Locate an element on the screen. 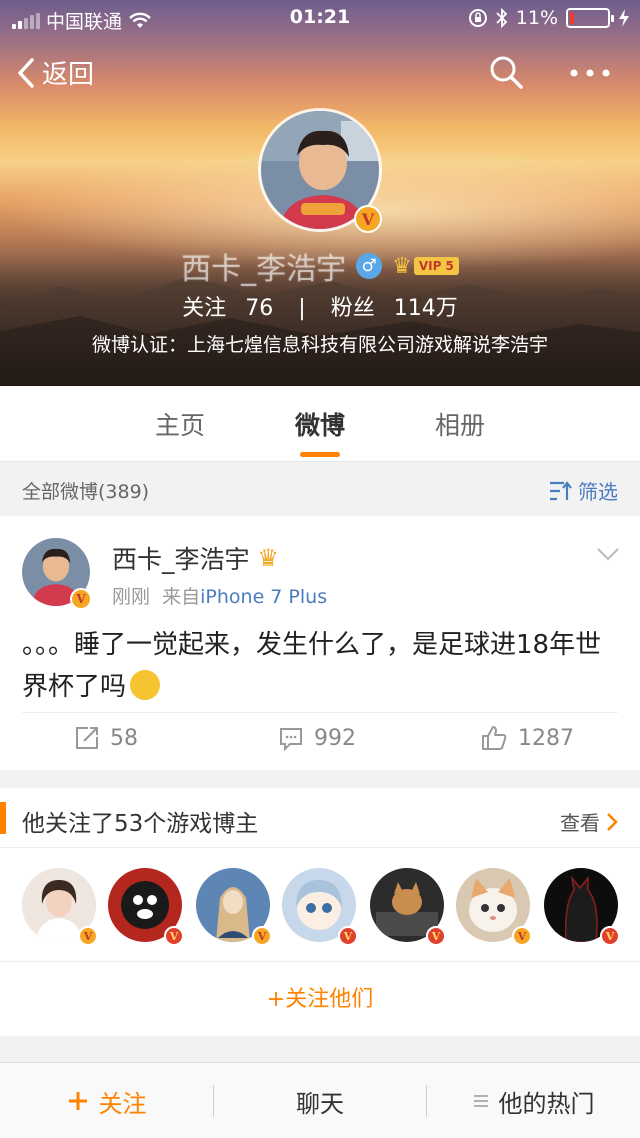  filter-label: 筛选 is located at coordinates (598, 492).